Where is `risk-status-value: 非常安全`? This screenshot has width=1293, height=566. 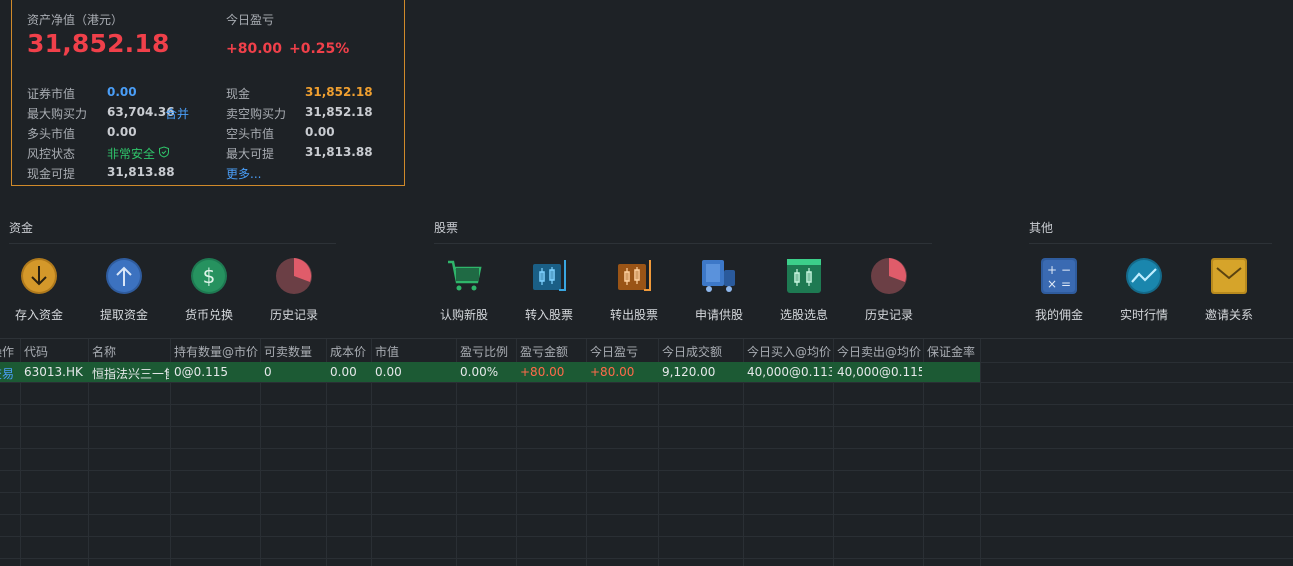
risk-status-value: 非常安全 is located at coordinates (131, 154).